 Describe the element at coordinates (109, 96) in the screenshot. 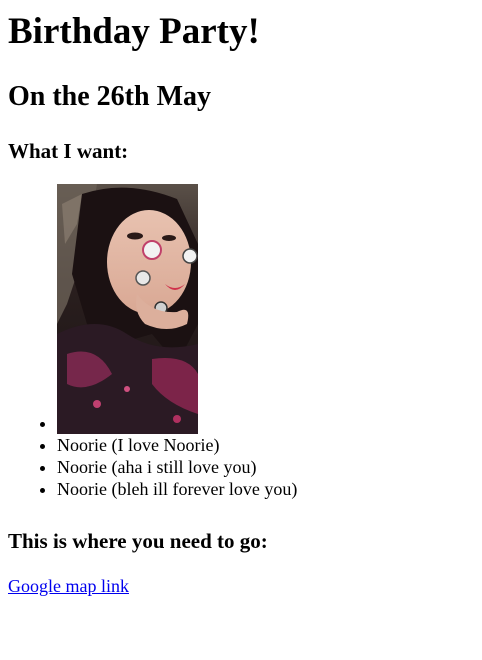

I see `date-heading: On the 26th May` at that location.